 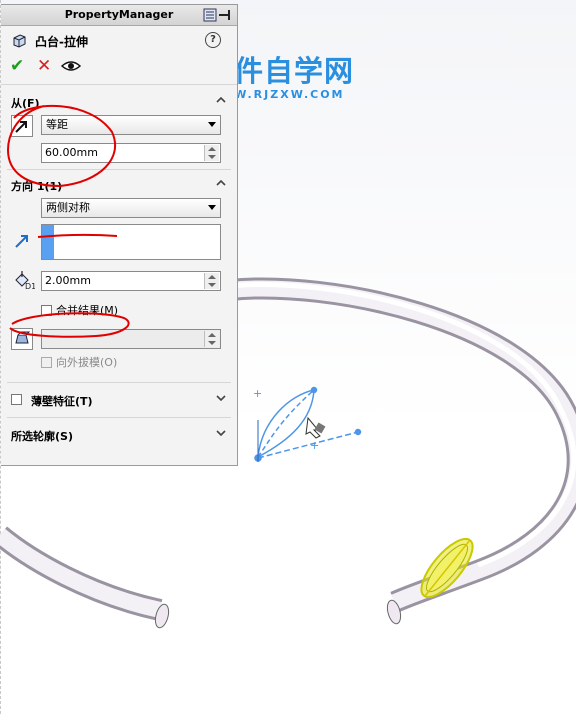 What do you see at coordinates (69, 325) in the screenshot?
I see `annotation-circle-merge` at bounding box center [69, 325].